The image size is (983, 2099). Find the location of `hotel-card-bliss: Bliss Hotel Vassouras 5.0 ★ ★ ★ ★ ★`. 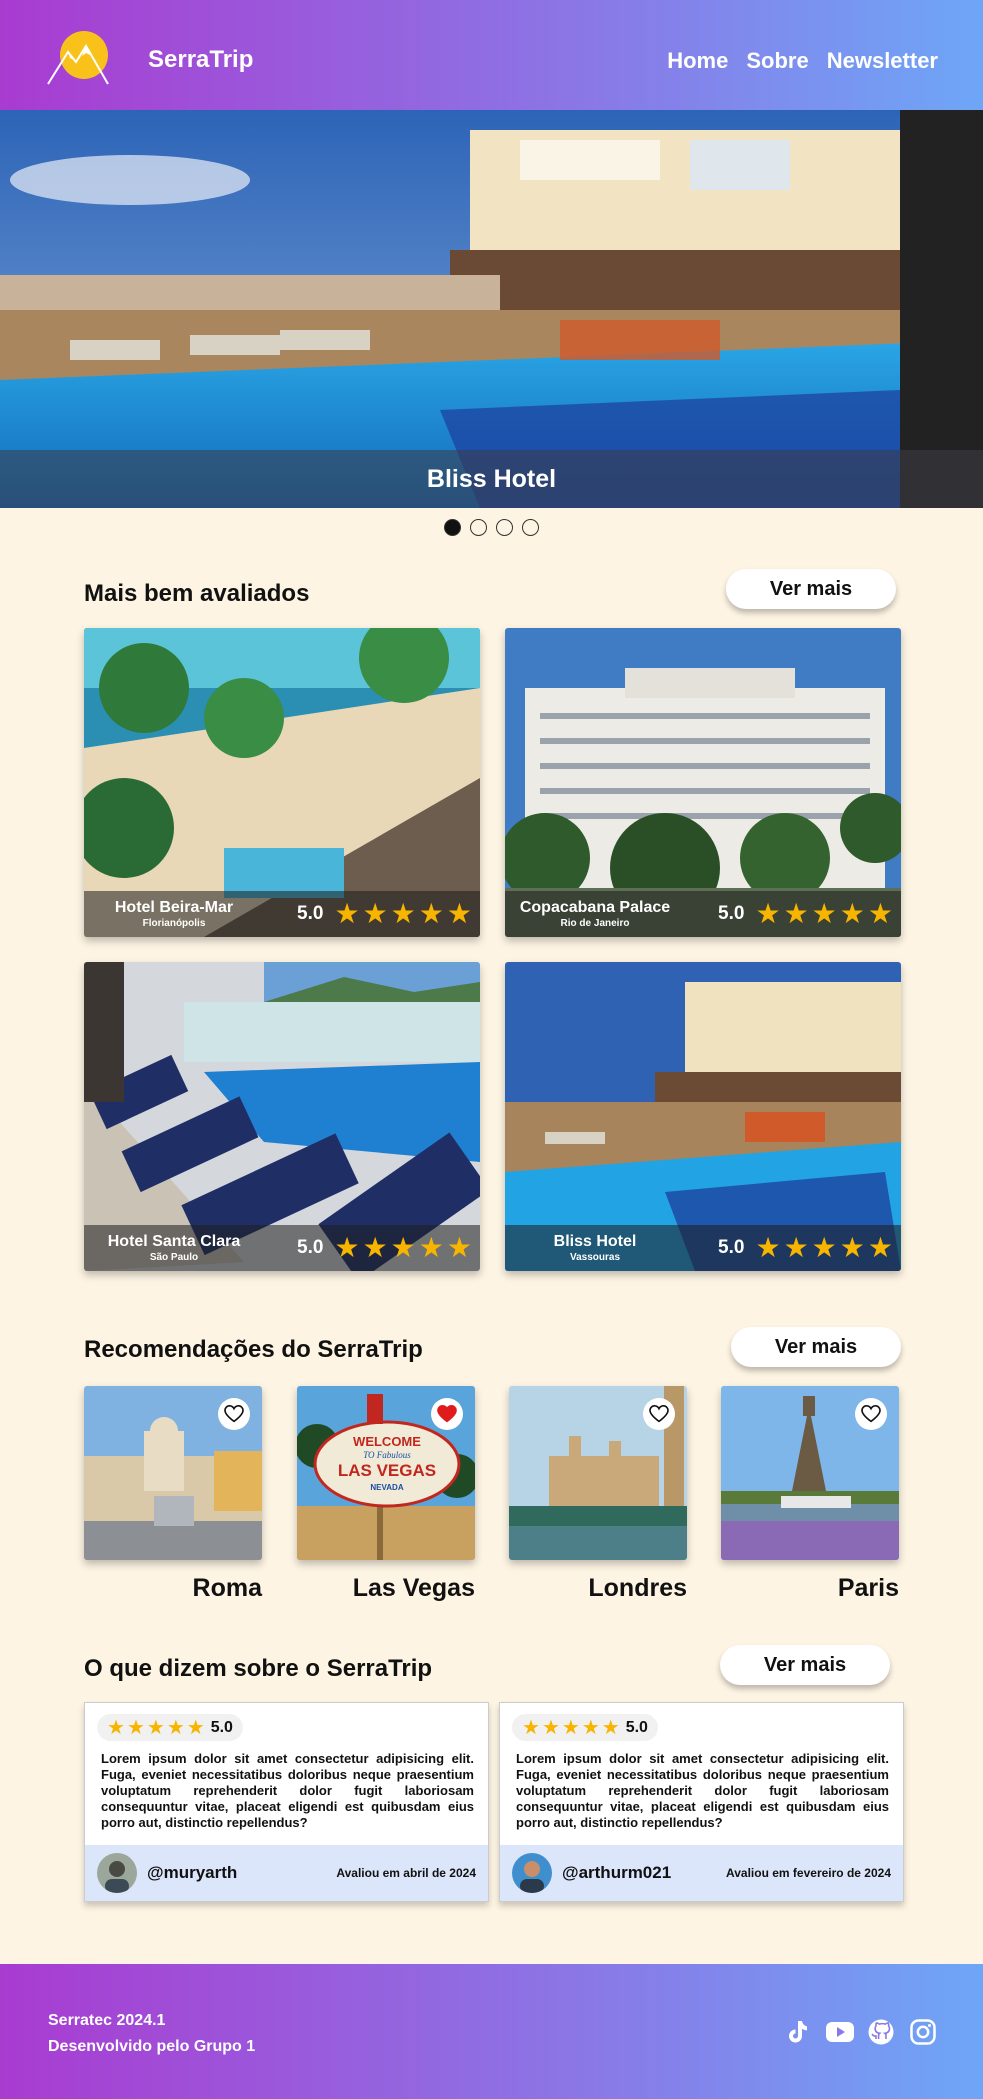

hotel-card-bliss: Bliss Hotel Vassouras 5.0 ★ ★ ★ ★ ★ is located at coordinates (703, 1116).